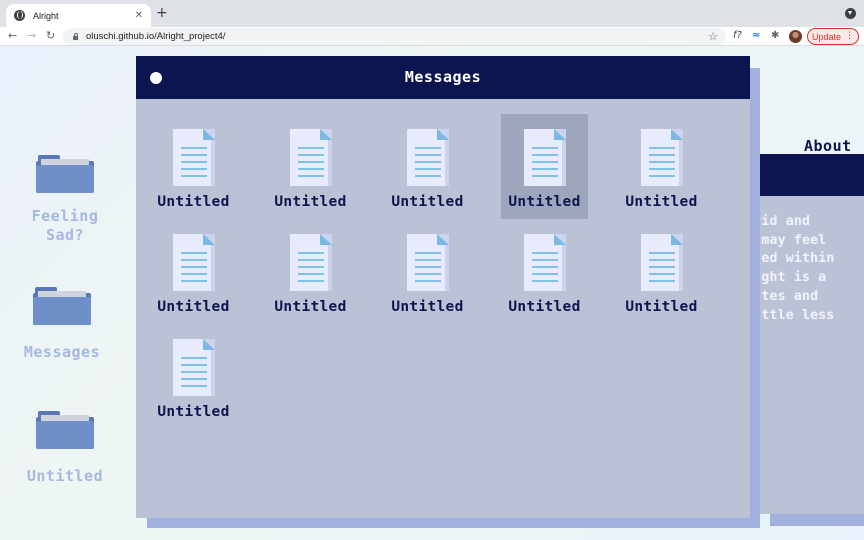 The height and width of the screenshot is (540, 864). Describe the element at coordinates (75, 36) in the screenshot. I see `lock-icon` at that location.